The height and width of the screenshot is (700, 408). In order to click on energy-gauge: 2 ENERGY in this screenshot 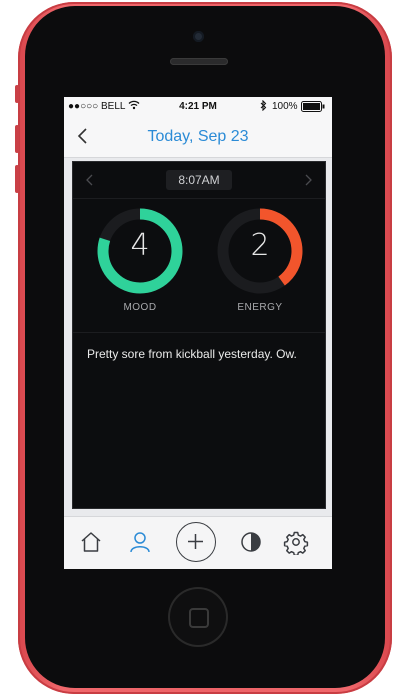, I will do `click(260, 259)`.